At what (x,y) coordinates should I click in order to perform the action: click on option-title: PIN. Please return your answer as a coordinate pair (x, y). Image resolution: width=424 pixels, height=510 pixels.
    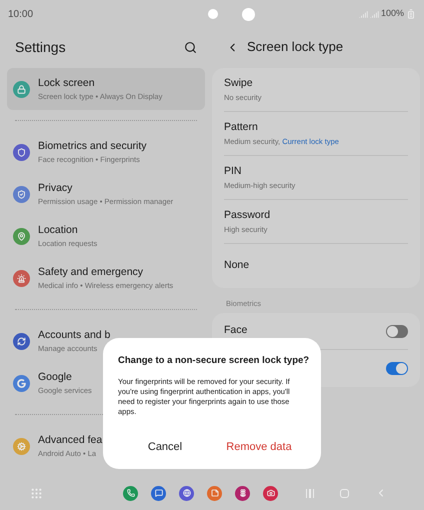
    Looking at the image, I should click on (233, 171).